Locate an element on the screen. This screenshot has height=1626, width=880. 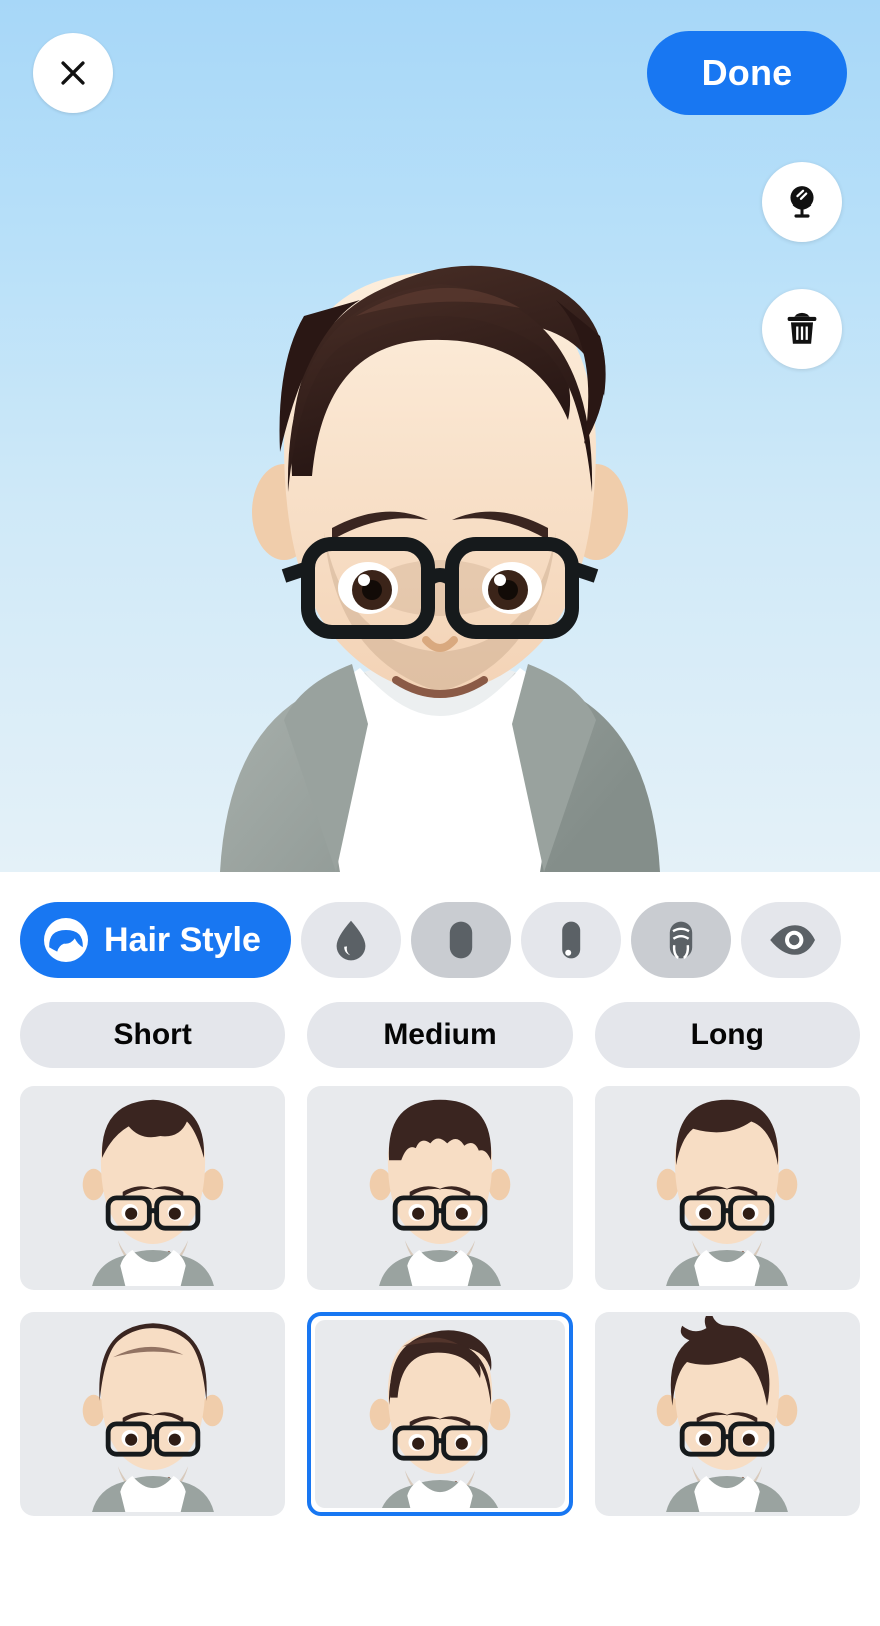
delete-button is located at coordinates (802, 329).